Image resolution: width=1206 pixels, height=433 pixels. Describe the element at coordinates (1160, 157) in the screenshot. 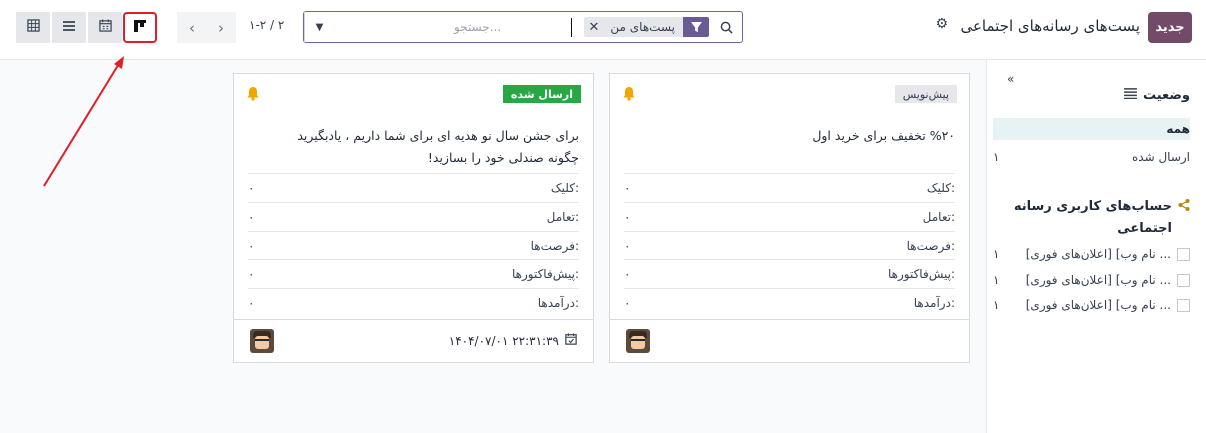

I see `status-label: ارسال شده` at that location.